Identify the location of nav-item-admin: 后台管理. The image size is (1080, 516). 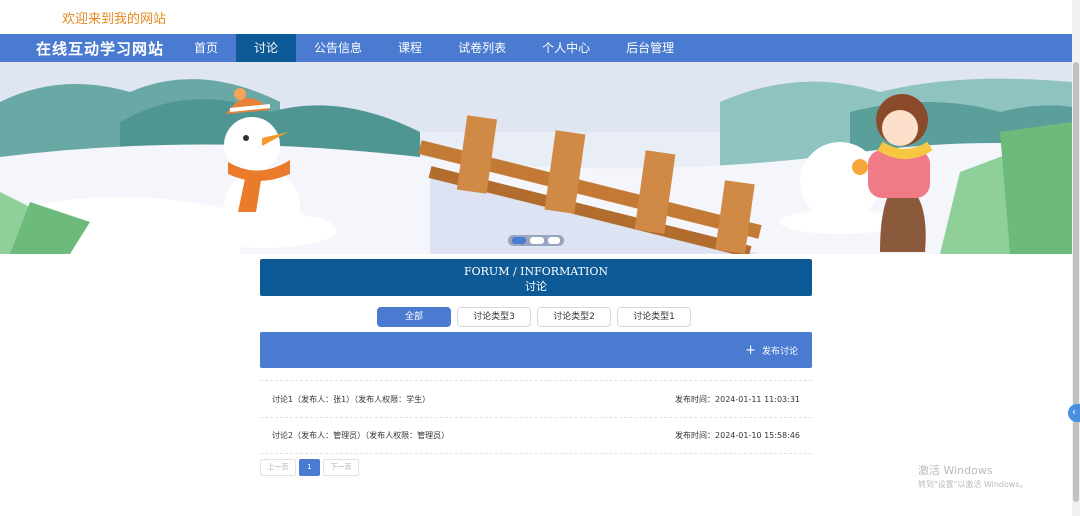
(650, 48).